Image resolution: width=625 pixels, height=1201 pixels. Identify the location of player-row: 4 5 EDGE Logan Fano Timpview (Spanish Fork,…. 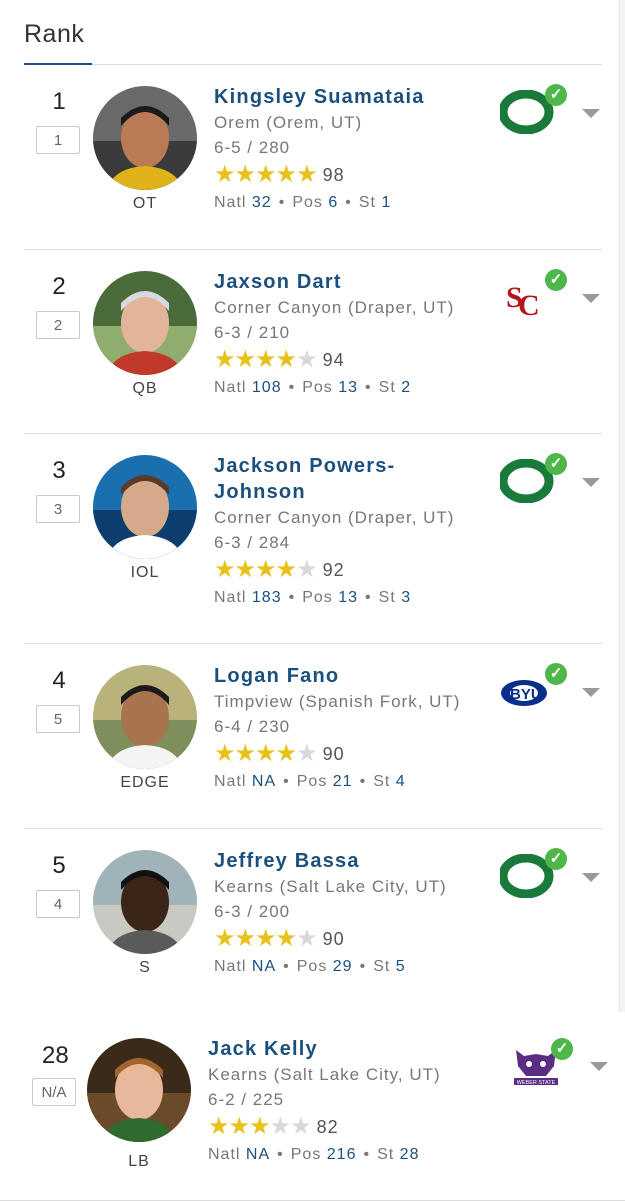
(313, 736).